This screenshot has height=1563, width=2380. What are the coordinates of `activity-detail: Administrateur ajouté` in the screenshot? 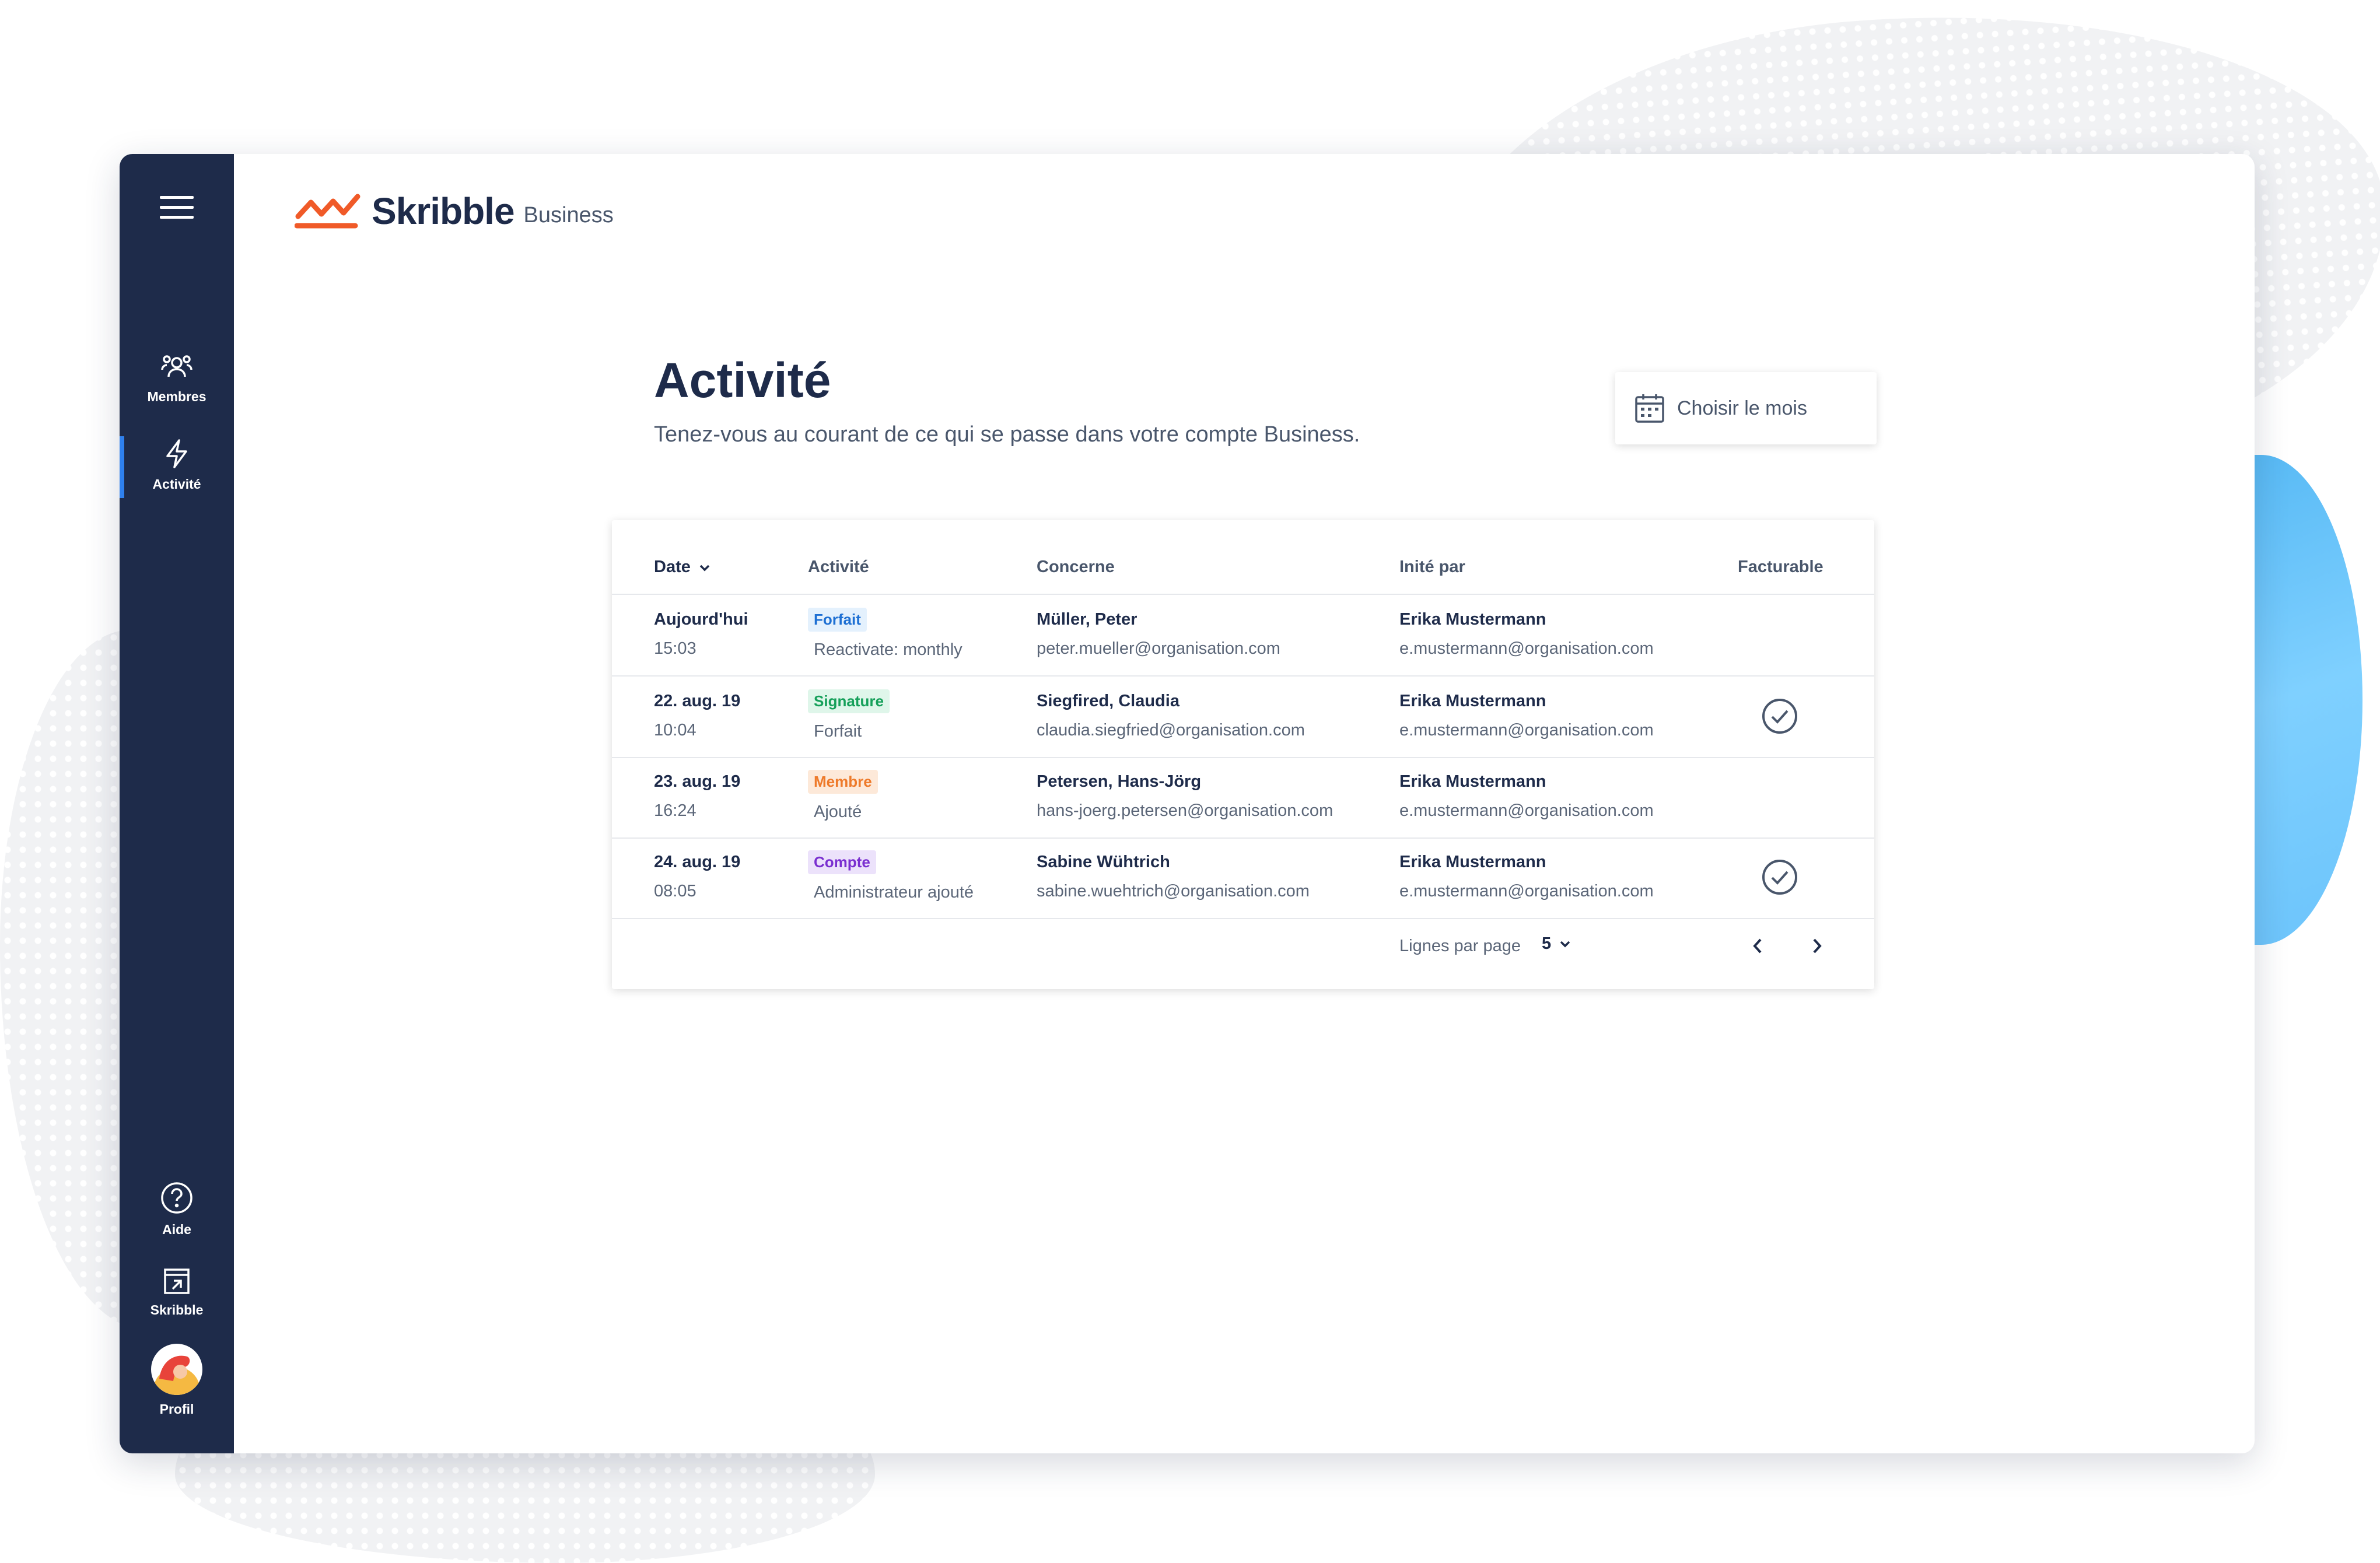 It's located at (894, 892).